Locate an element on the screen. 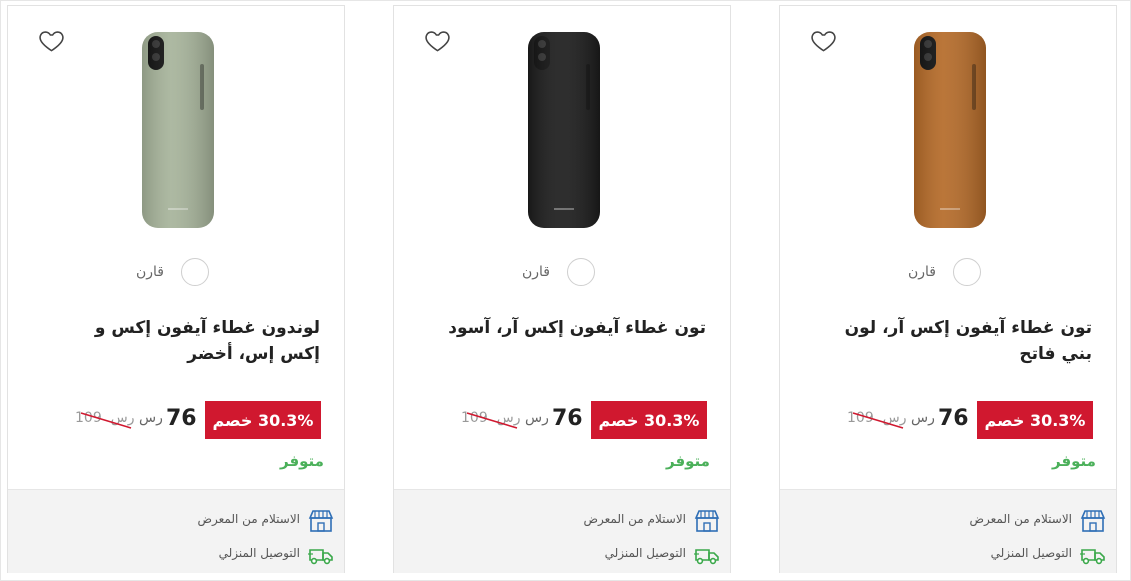 The height and width of the screenshot is (581, 1131). product-title: تون غطاء آيفون إكس آر، لون بني فاتح is located at coordinates (962, 341).